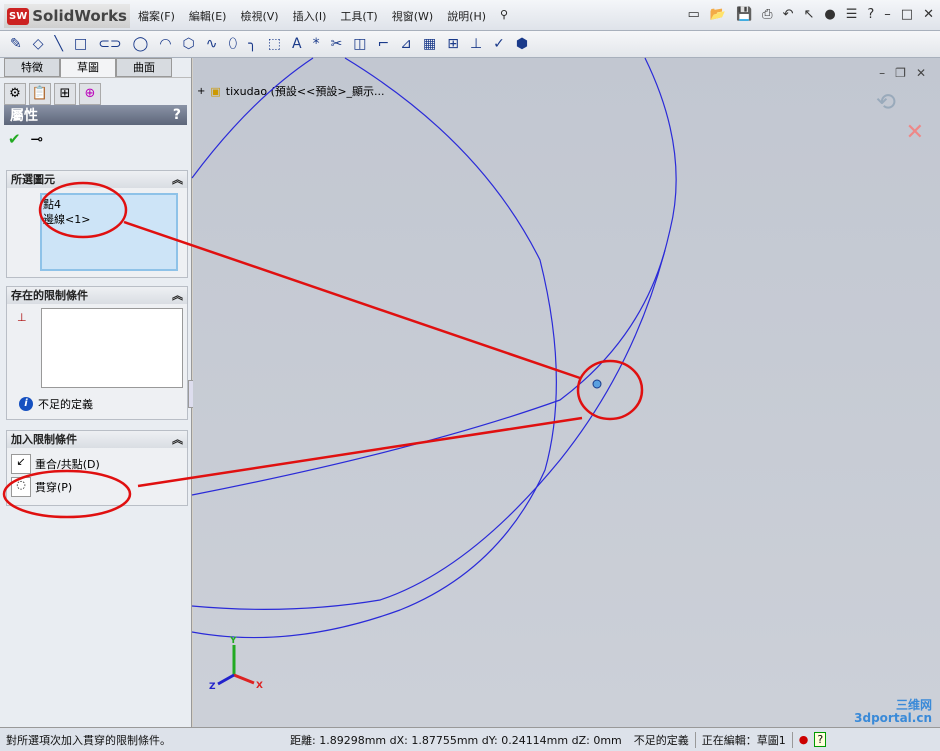 Image resolution: width=940 pixels, height=751 pixels. Describe the element at coordinates (886, 102) in the screenshot. I see `confirm-corner-exit-sketch-icon: ⟲` at that location.